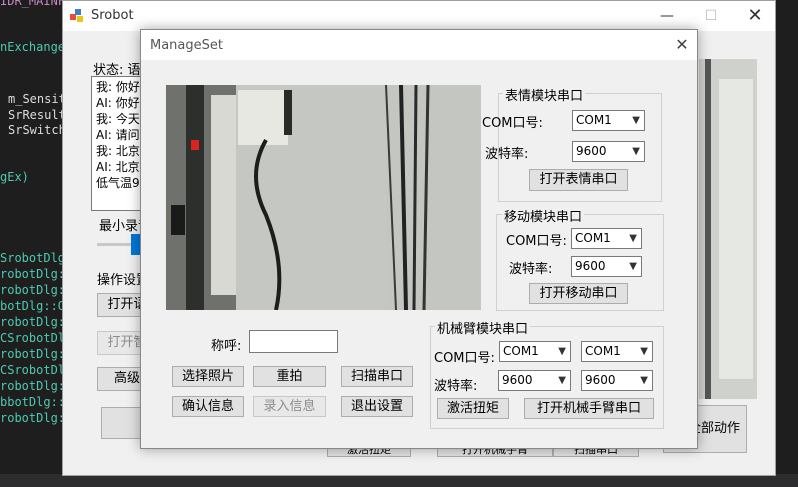 This screenshot has width=798, height=487. Describe the element at coordinates (544, 94) in the screenshot. I see `expression-group-title: 表情模块串口` at that location.